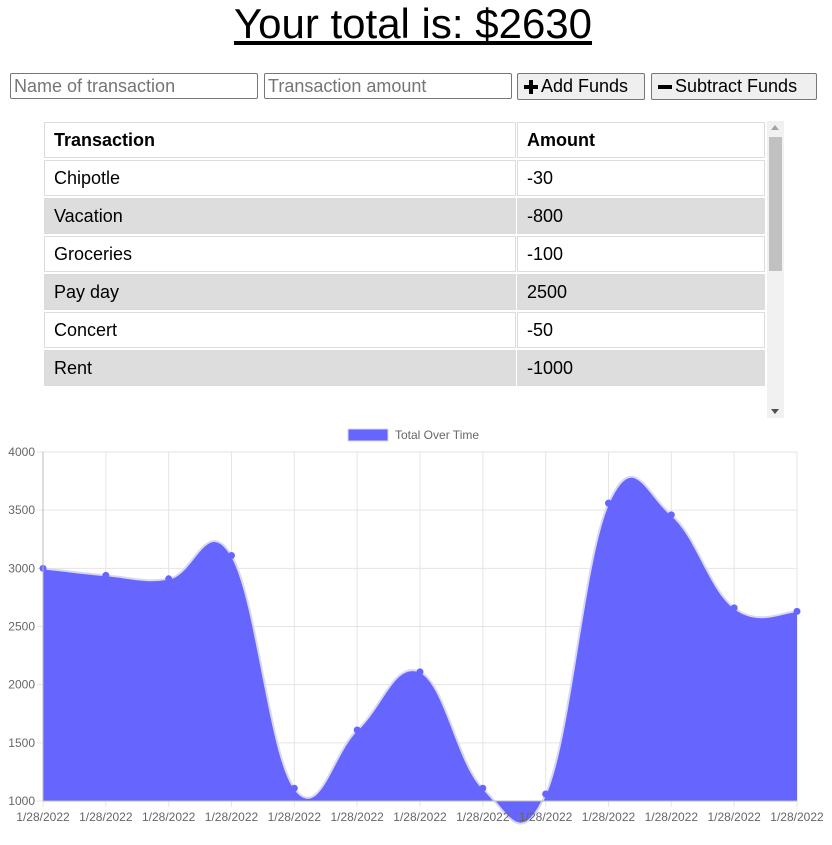 This screenshot has width=832, height=845. What do you see at coordinates (21, 452) in the screenshot?
I see `y-tick-label: 4000` at bounding box center [21, 452].